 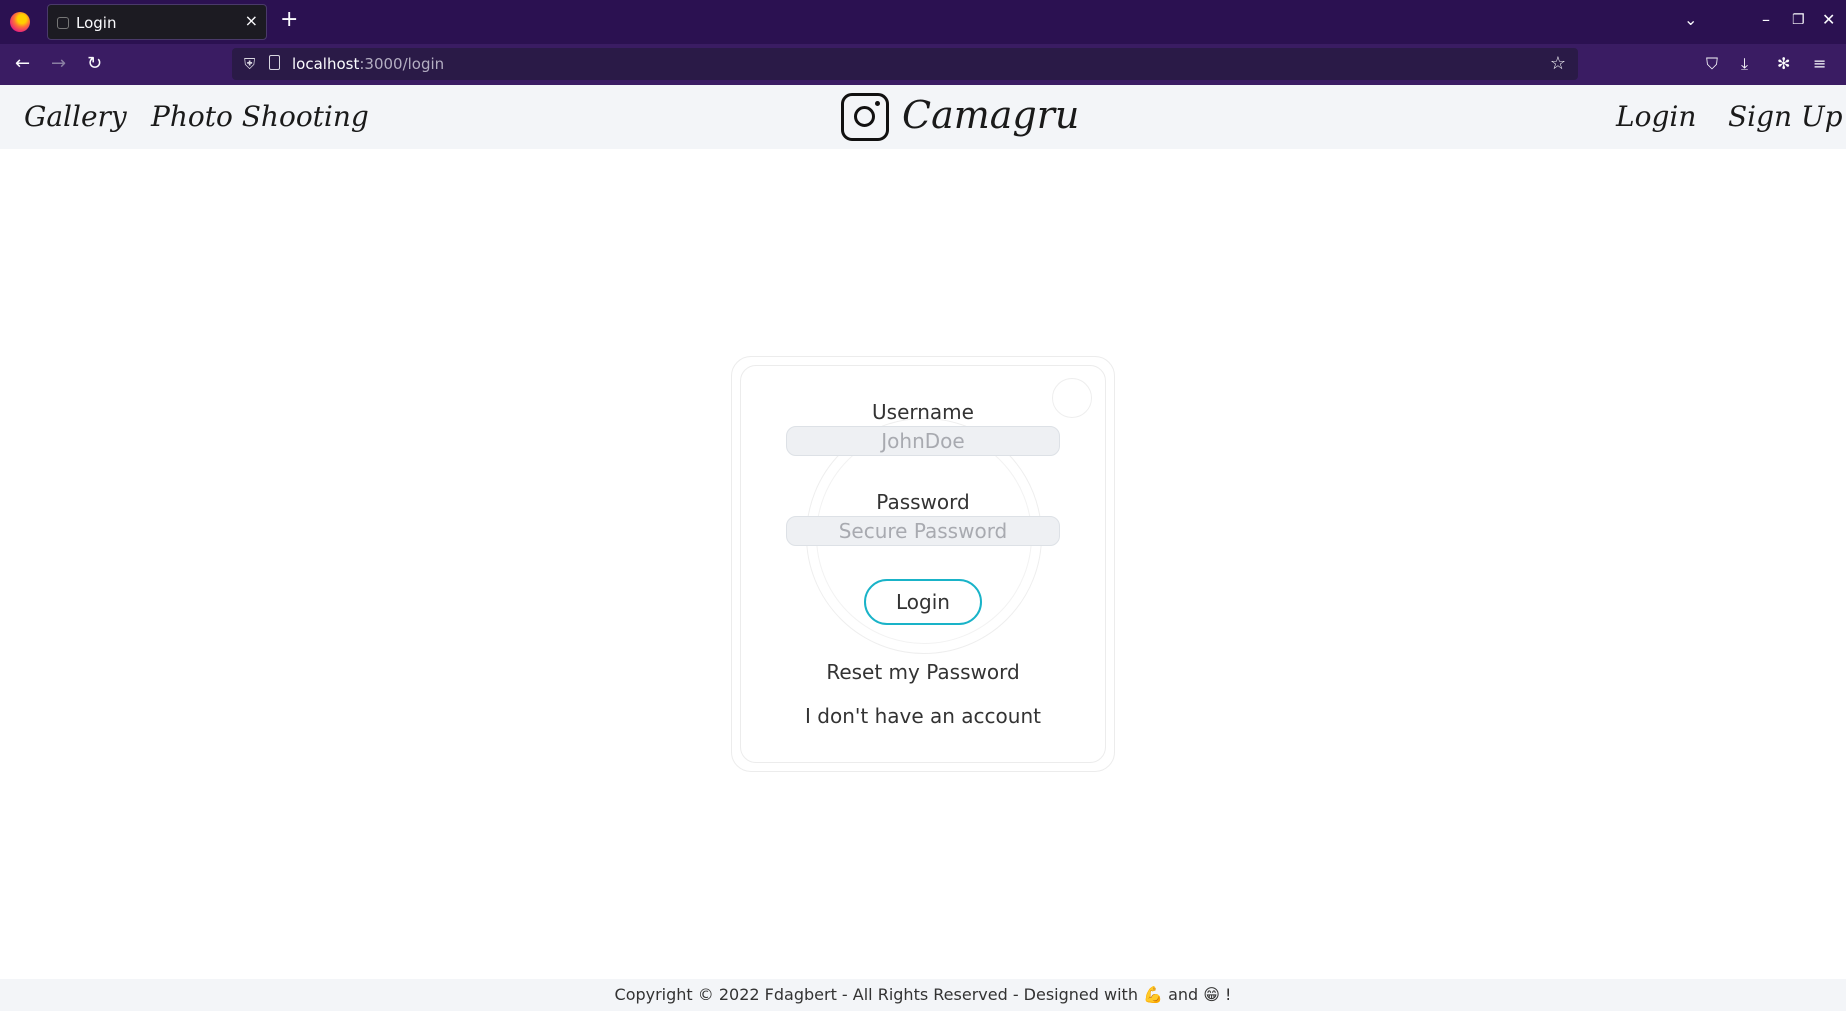 What do you see at coordinates (1819, 64) in the screenshot?
I see `app-menu-icon: ≡` at bounding box center [1819, 64].